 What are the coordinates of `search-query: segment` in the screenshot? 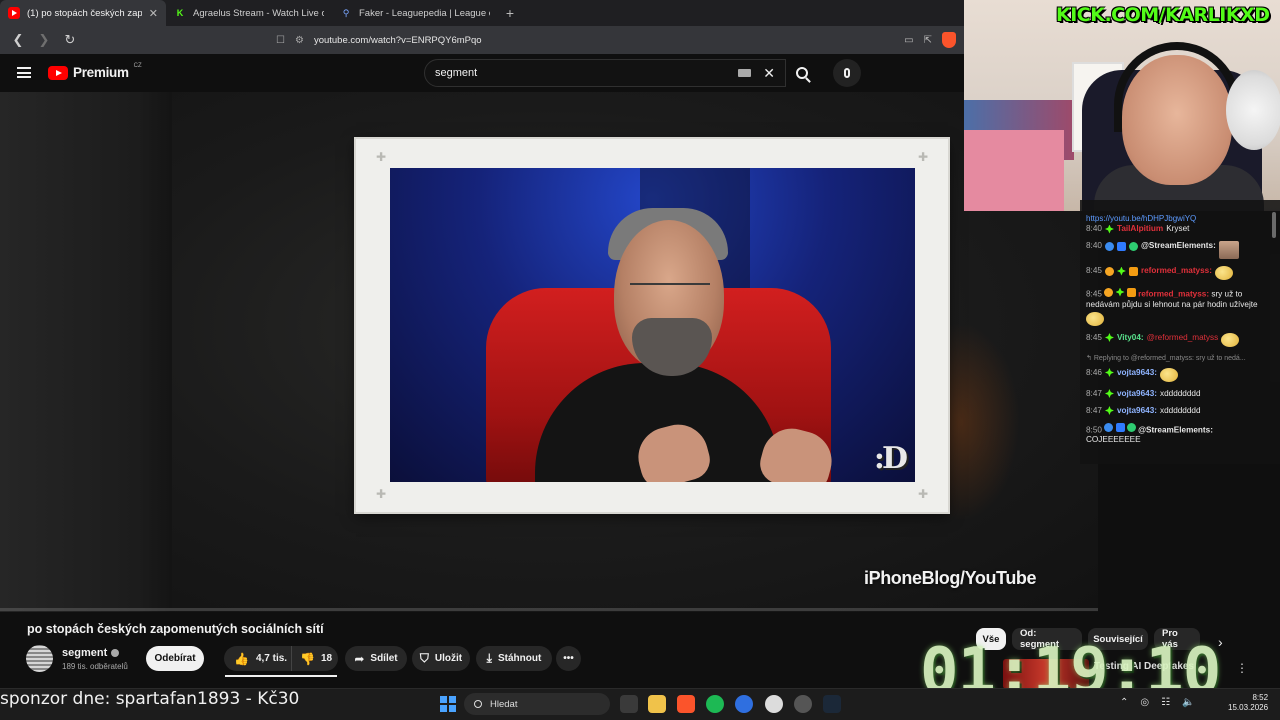 It's located at (586, 73).